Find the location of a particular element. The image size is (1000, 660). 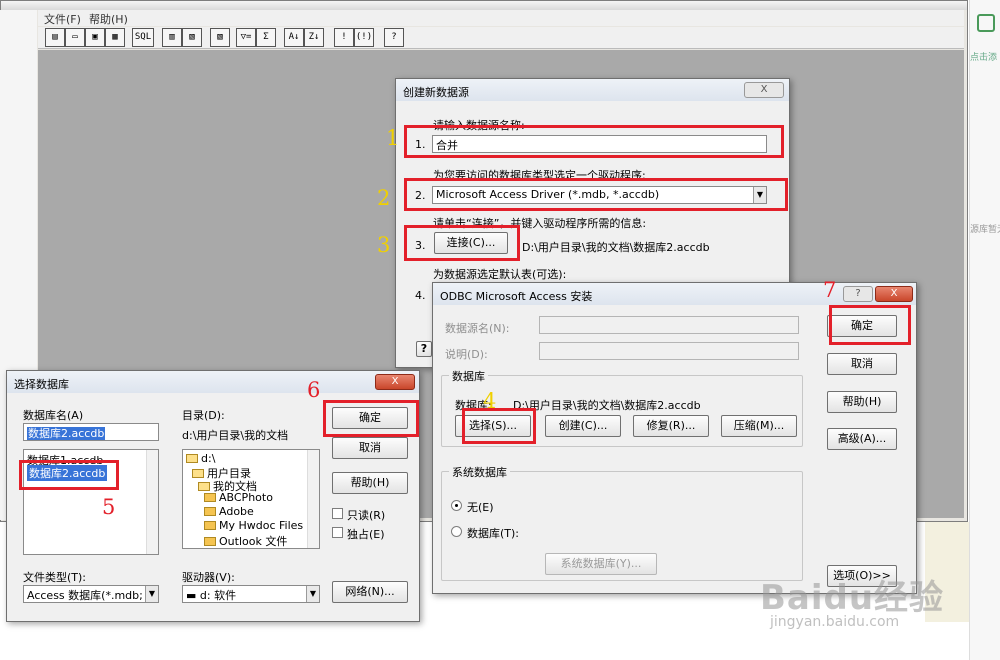

filetype-label: 文件类型(T): is located at coordinates (55, 577).